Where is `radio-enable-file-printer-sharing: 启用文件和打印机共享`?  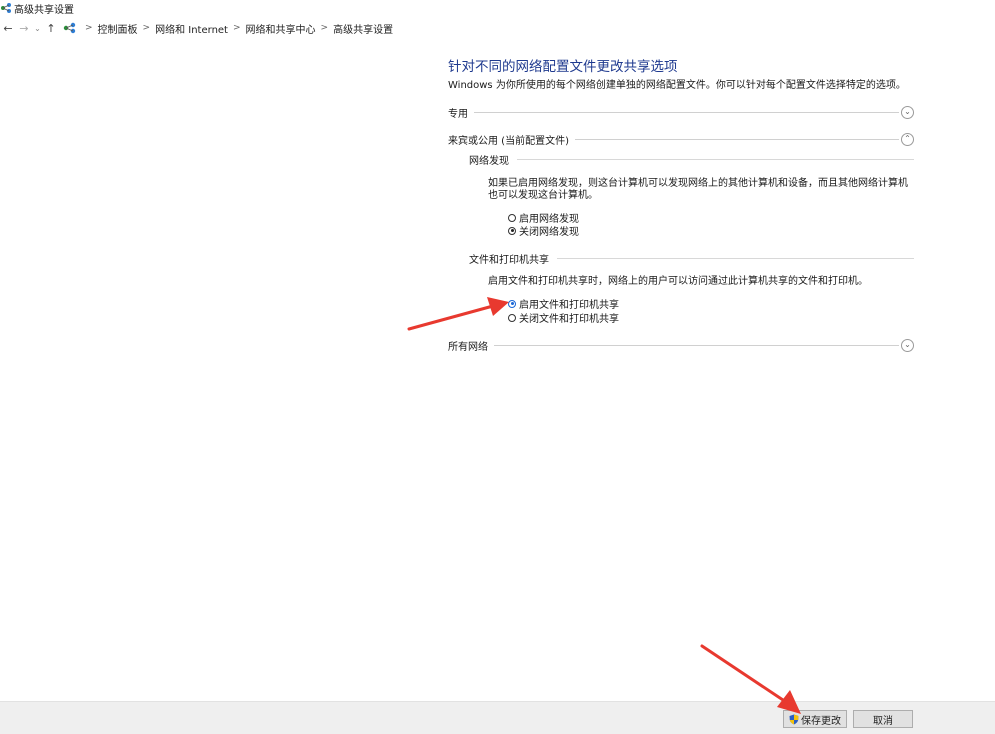
radio-enable-file-printer-sharing: 启用文件和打印机共享 is located at coordinates (563, 303).